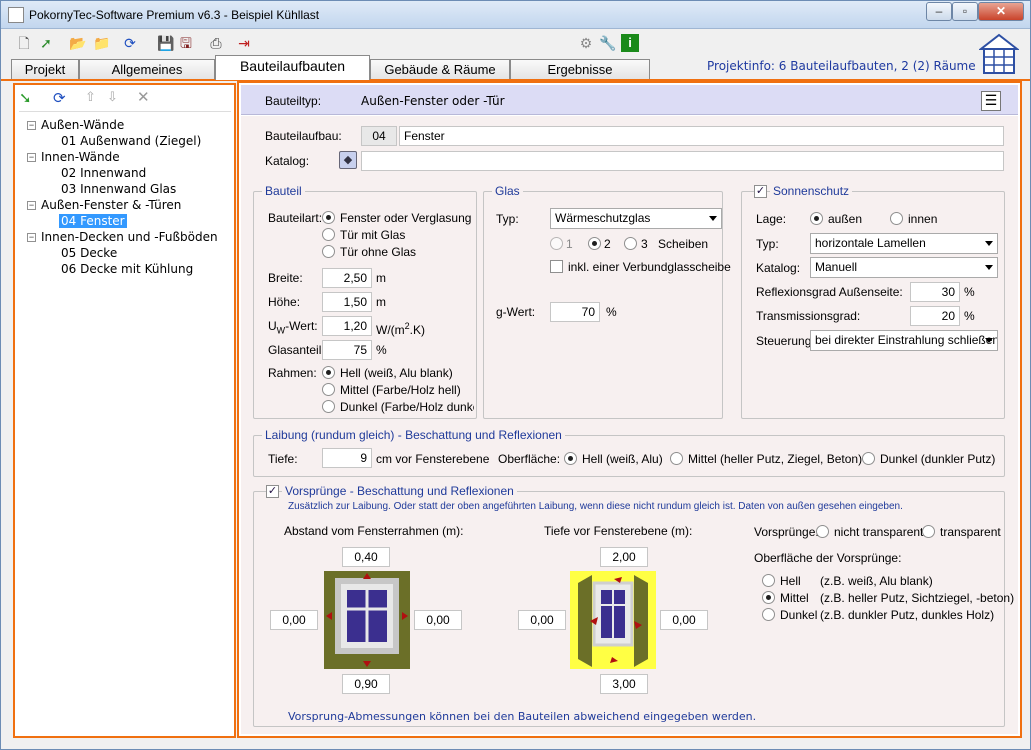  Describe the element at coordinates (794, 598) in the screenshot. I see `radio-vorspr-mittel-label: Mittel` at that location.